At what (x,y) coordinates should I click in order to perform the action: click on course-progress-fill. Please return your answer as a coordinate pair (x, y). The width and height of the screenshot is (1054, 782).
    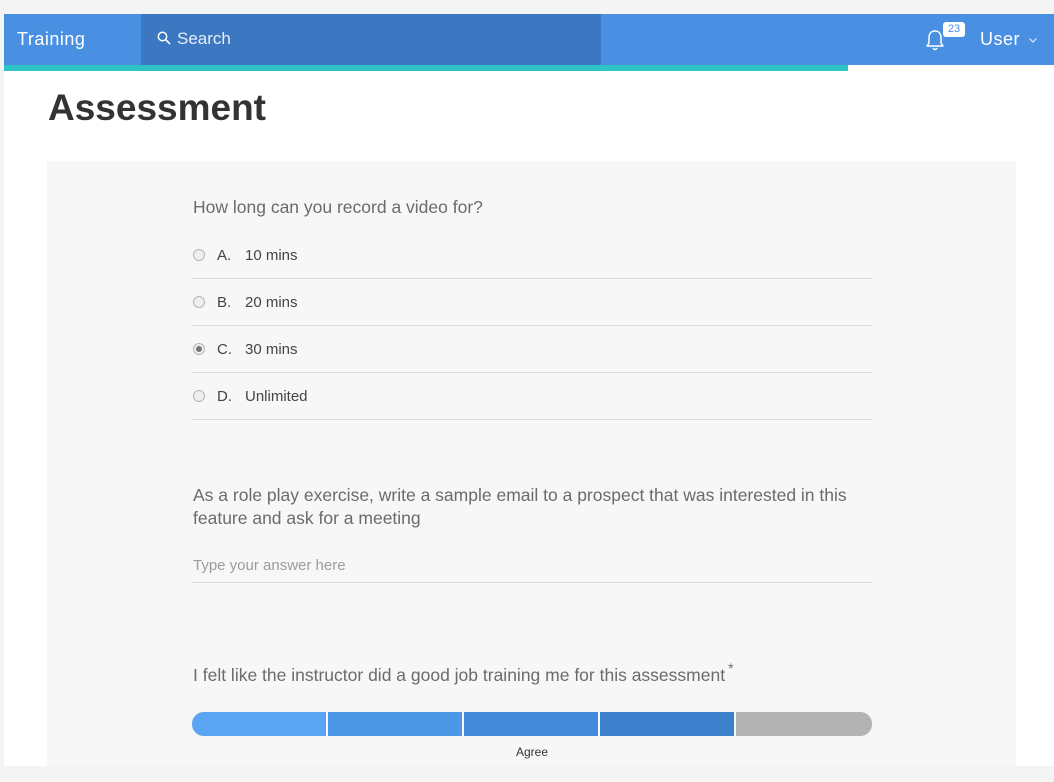
    Looking at the image, I should click on (426, 68).